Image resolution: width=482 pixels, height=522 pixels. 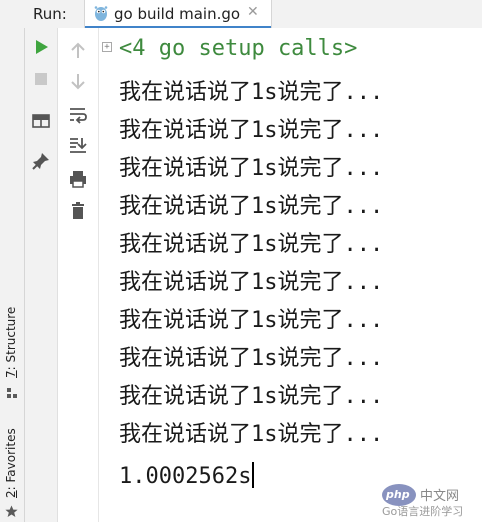 What do you see at coordinates (11, 494) in the screenshot?
I see `favorites-mnemonic: 2` at bounding box center [11, 494].